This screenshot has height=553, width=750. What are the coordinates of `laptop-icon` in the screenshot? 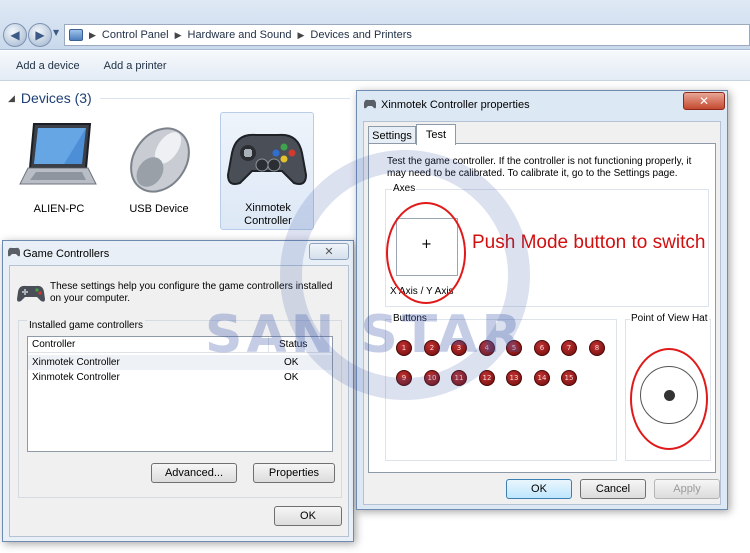 It's located at (58, 154).